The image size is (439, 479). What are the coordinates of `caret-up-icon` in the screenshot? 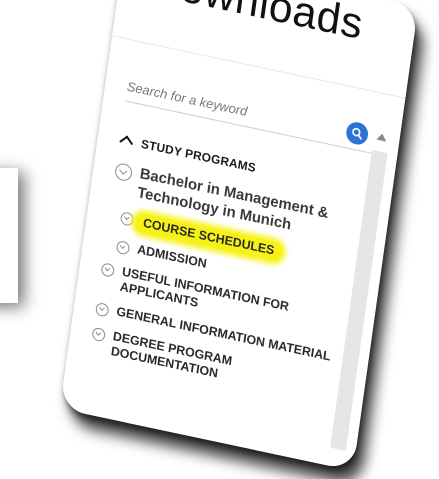 It's located at (126, 142).